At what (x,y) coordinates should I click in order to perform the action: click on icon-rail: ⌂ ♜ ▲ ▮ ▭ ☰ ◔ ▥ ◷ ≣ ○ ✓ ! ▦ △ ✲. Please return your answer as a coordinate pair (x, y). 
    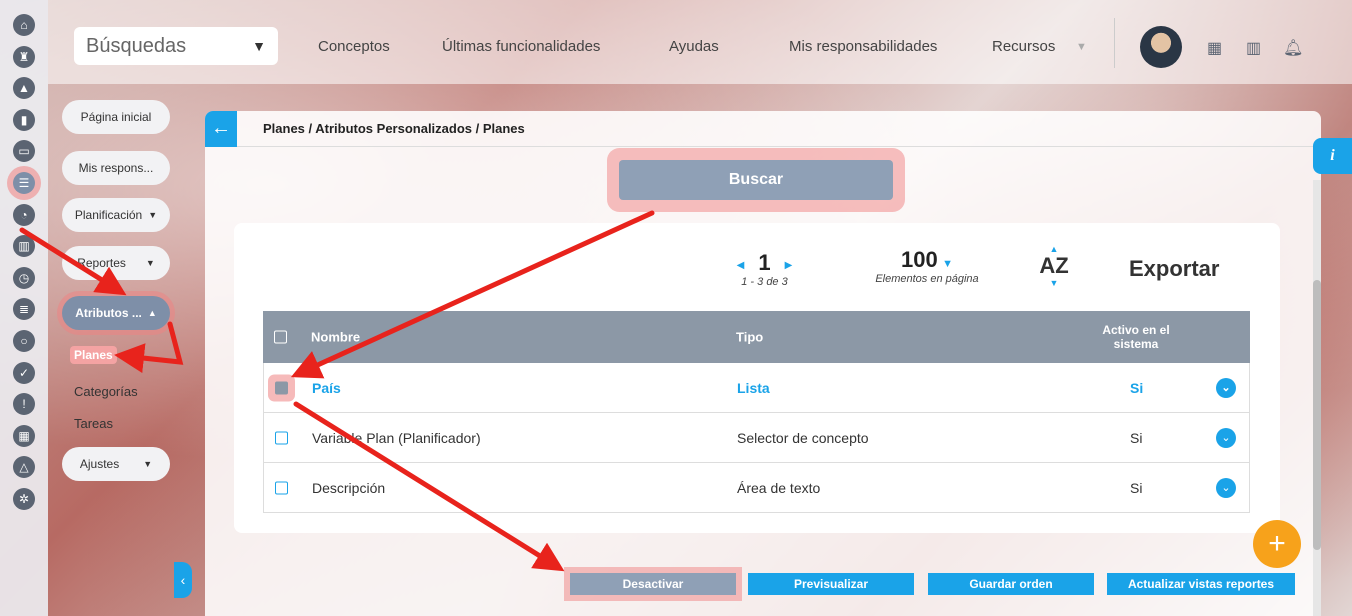
    Looking at the image, I should click on (24, 308).